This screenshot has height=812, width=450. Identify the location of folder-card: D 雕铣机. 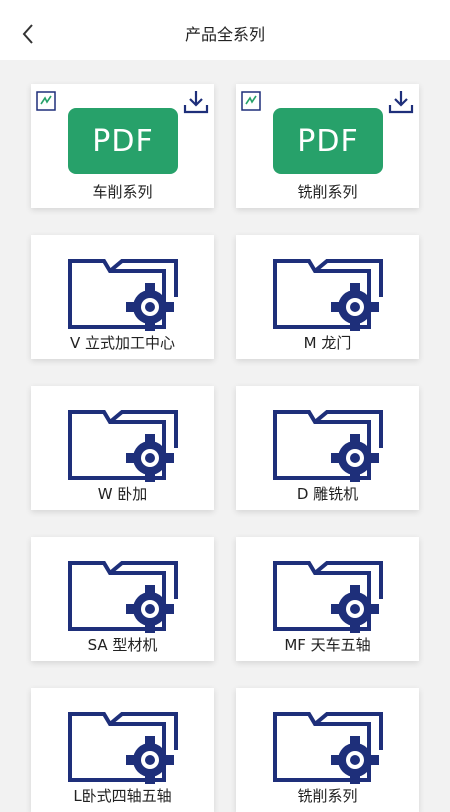
(327, 448).